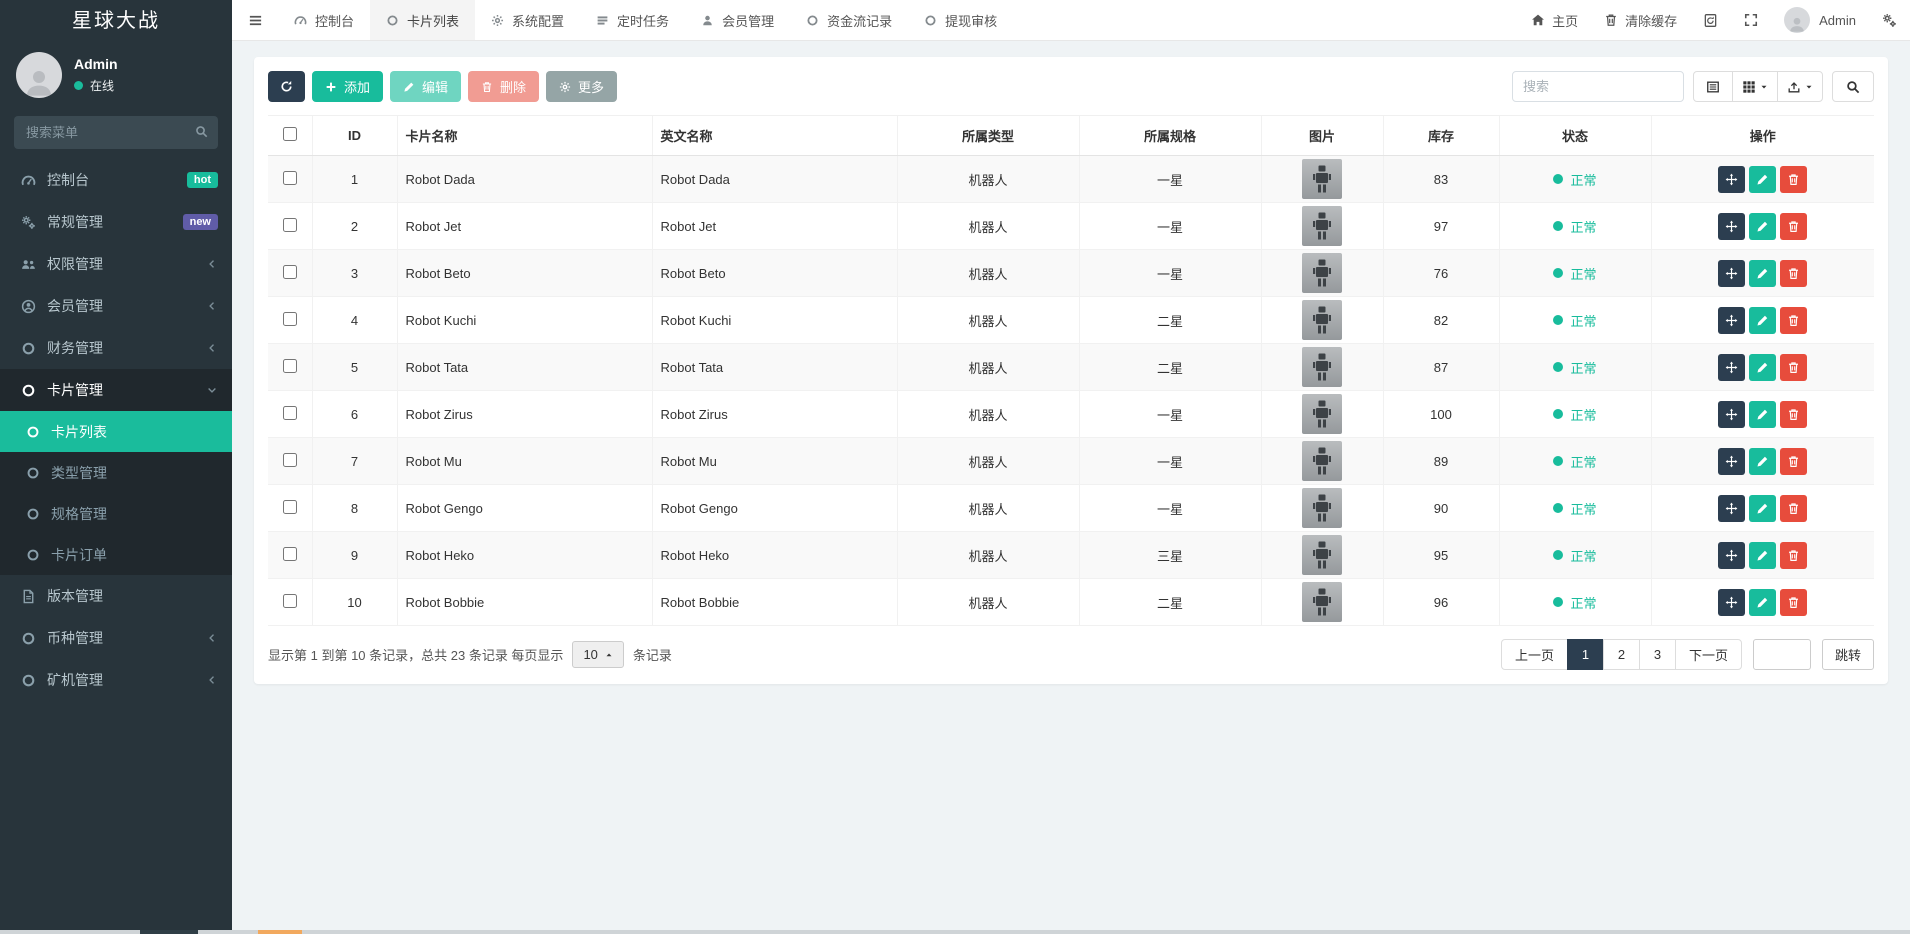 Image resolution: width=1910 pixels, height=934 pixels. Describe the element at coordinates (582, 86) in the screenshot. I see `more-button: 更多` at that location.